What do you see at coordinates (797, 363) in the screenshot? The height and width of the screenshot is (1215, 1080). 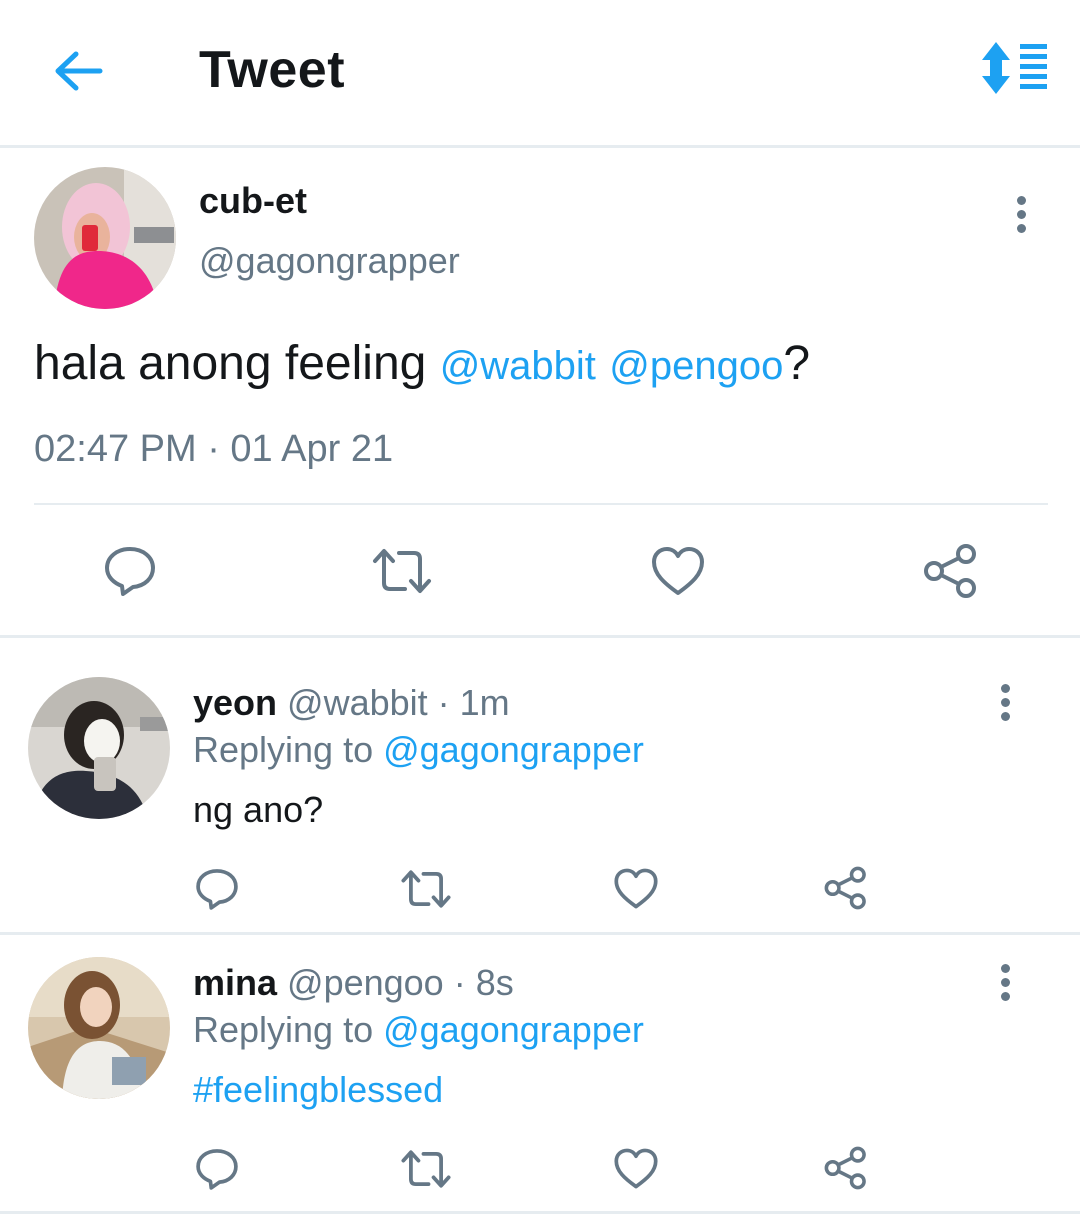 I see `tweet-text-suffix: ?` at bounding box center [797, 363].